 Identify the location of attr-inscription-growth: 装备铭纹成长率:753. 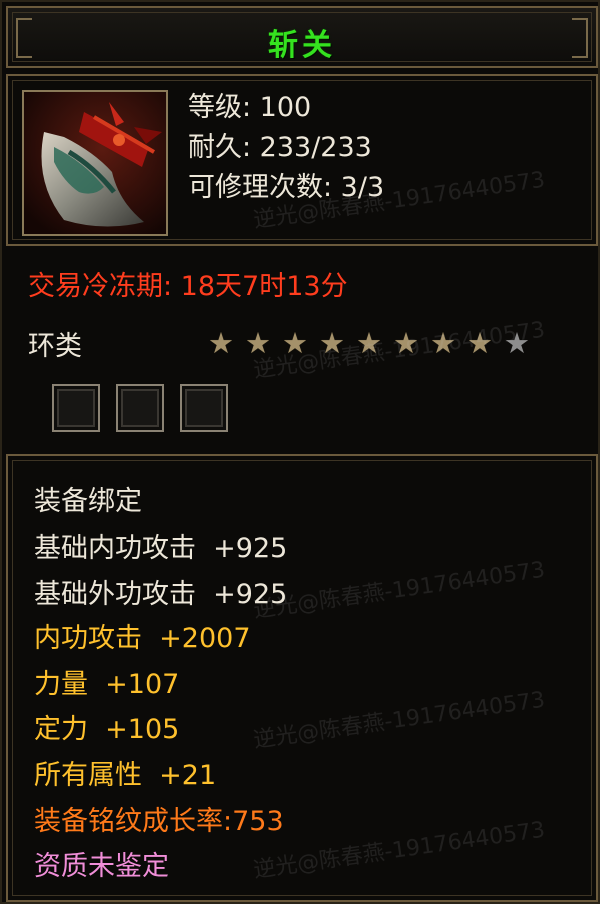
(159, 821).